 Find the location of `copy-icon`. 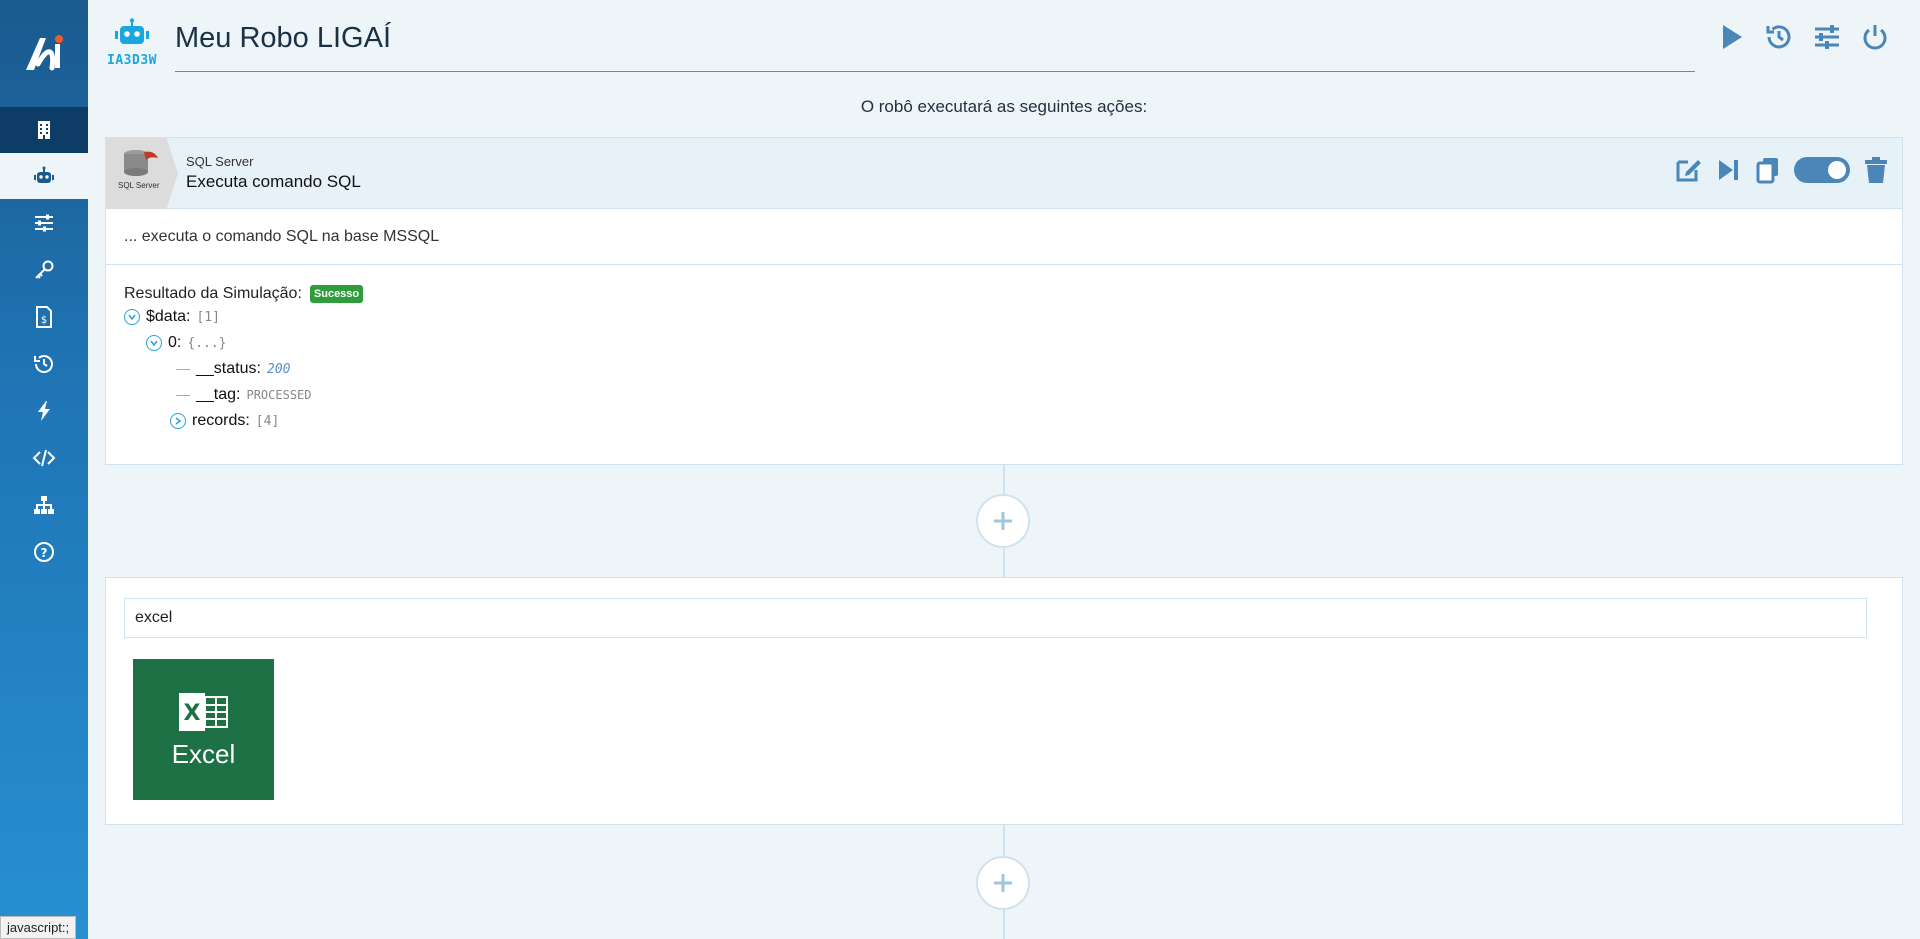

copy-icon is located at coordinates (1768, 170).